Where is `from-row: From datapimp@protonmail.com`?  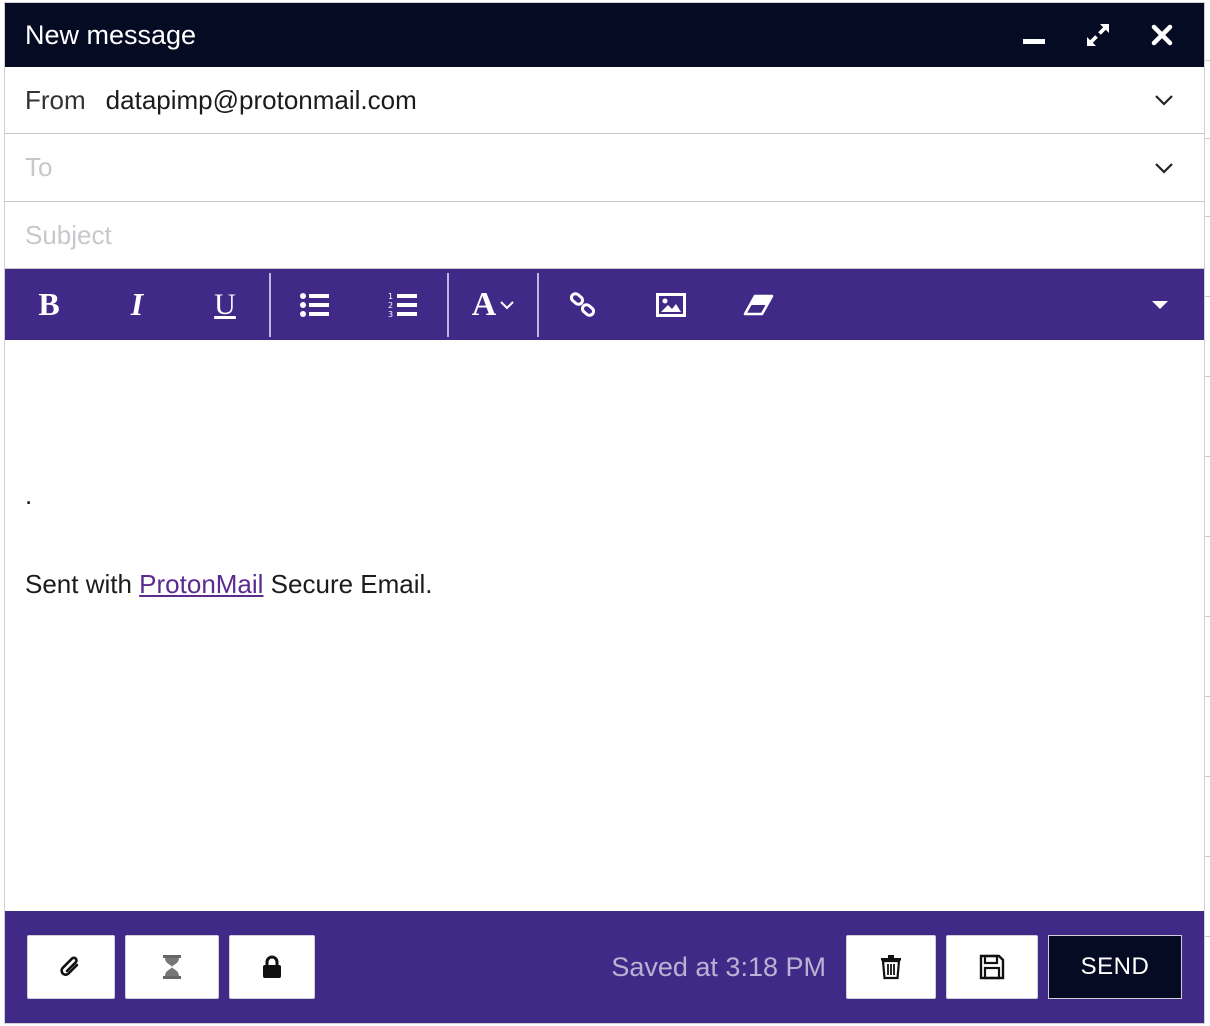
from-row: From datapimp@protonmail.com is located at coordinates (604, 100).